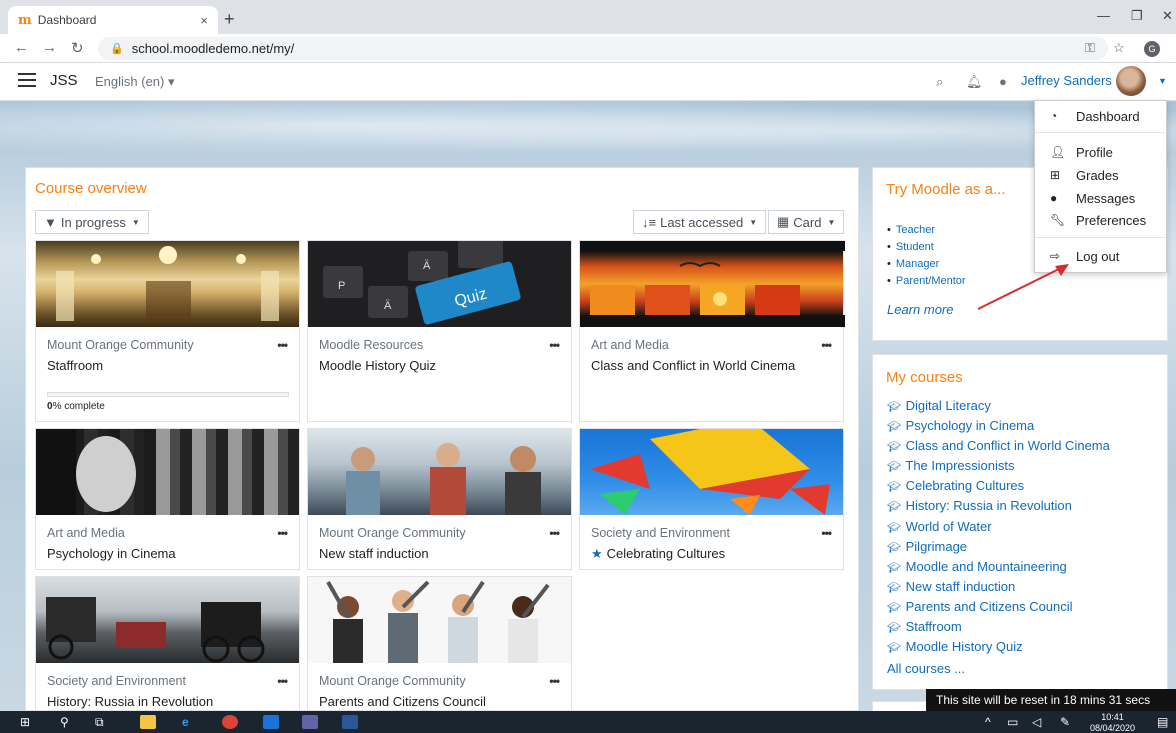  I want to click on my-course-link: 🎓︎ Pilgrimage, so click(998, 549).